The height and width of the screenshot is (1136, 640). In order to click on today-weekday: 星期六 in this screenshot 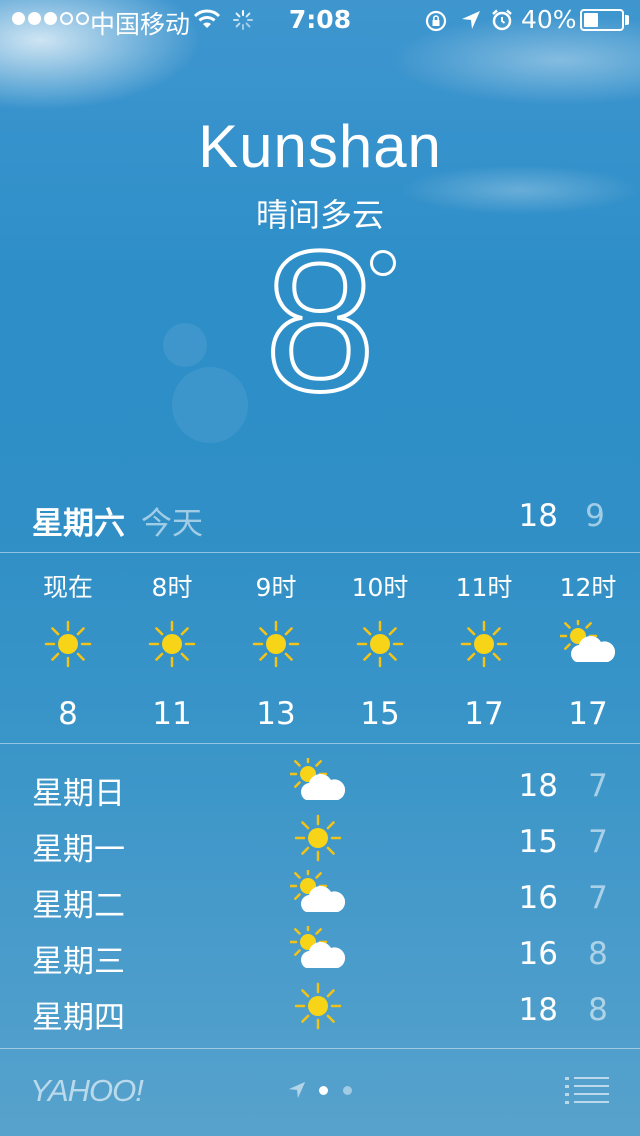, I will do `click(78, 524)`.